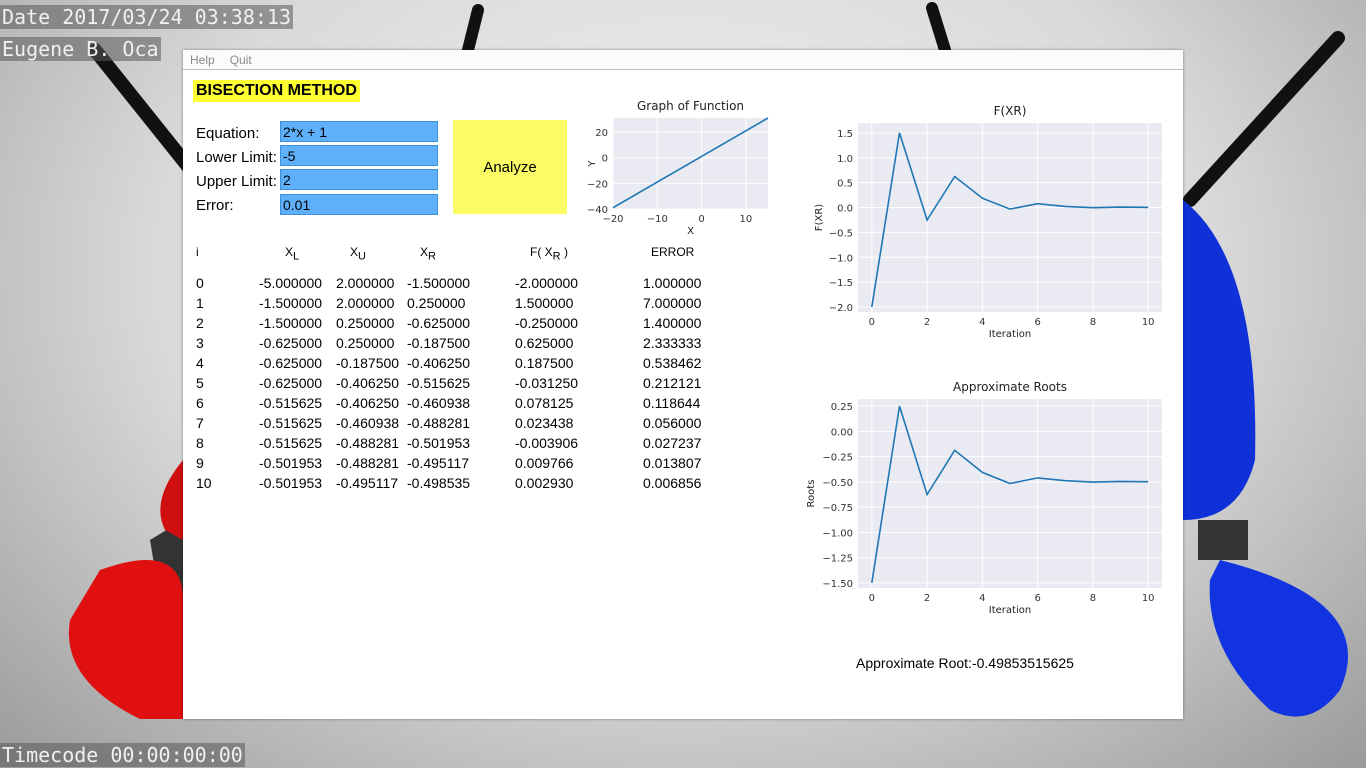 This screenshot has width=1366, height=768. Describe the element at coordinates (197, 252) in the screenshot. I see `col-header-i: i` at that location.